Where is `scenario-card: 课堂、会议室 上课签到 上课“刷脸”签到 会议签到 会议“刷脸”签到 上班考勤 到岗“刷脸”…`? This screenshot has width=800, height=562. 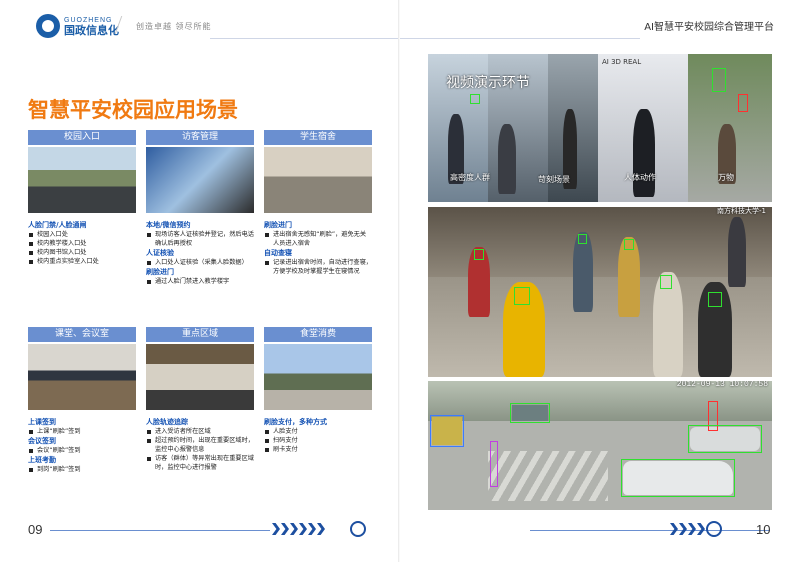 scenario-card: 课堂、会议室 上课签到 上课“刷脸”签到 会议签到 会议“刷脸”签到 上班考勤 到岗“刷脸”… is located at coordinates (82, 400).